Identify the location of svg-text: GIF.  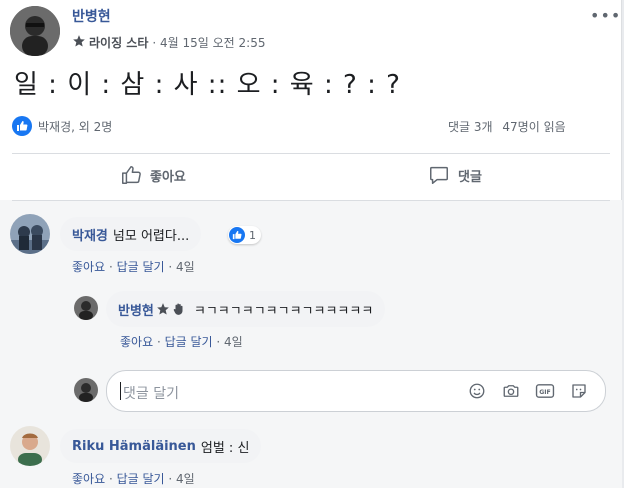
(545, 392).